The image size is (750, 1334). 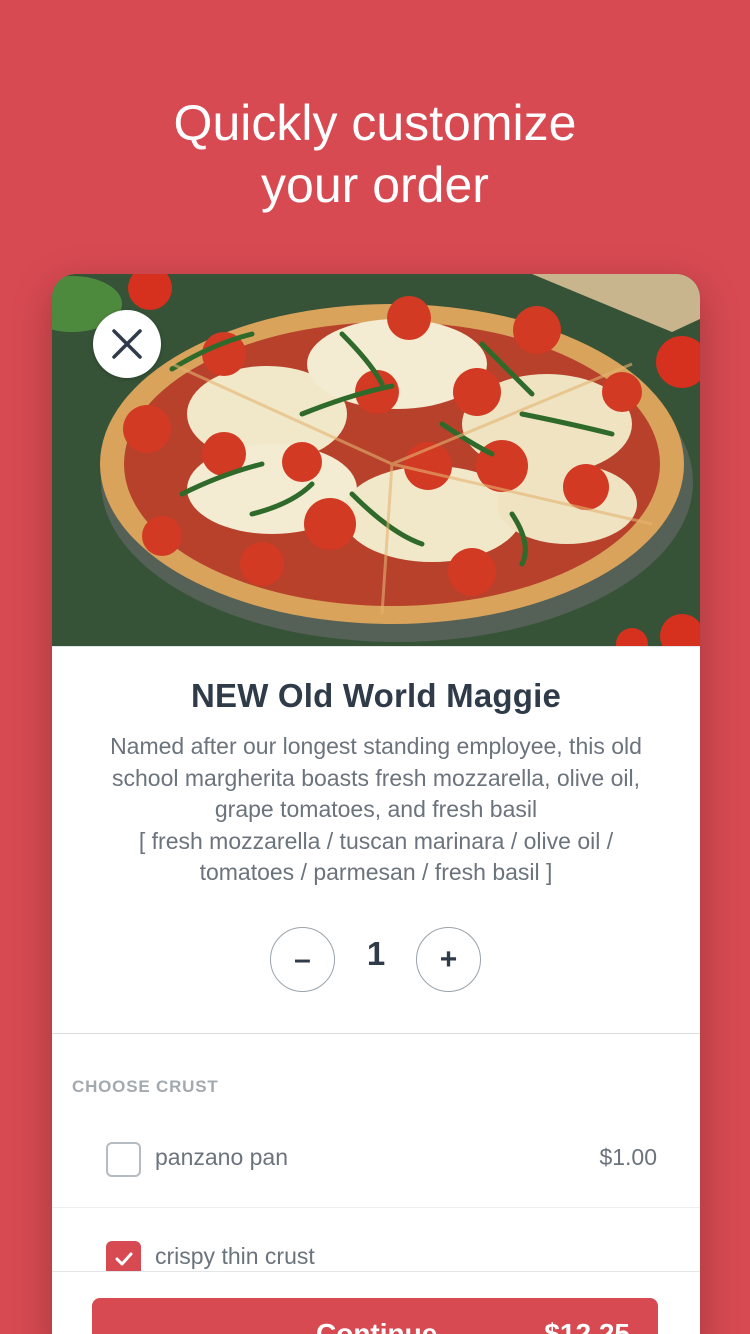 I want to click on option-label: panzano pan, so click(x=222, y=1157).